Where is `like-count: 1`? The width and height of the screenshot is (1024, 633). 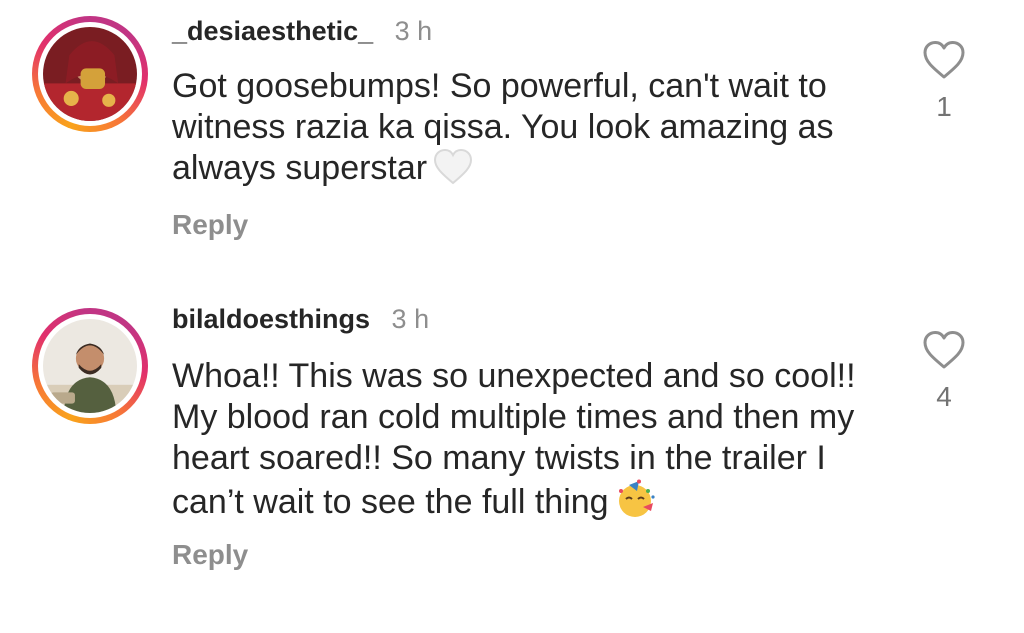 like-count: 1 is located at coordinates (944, 106).